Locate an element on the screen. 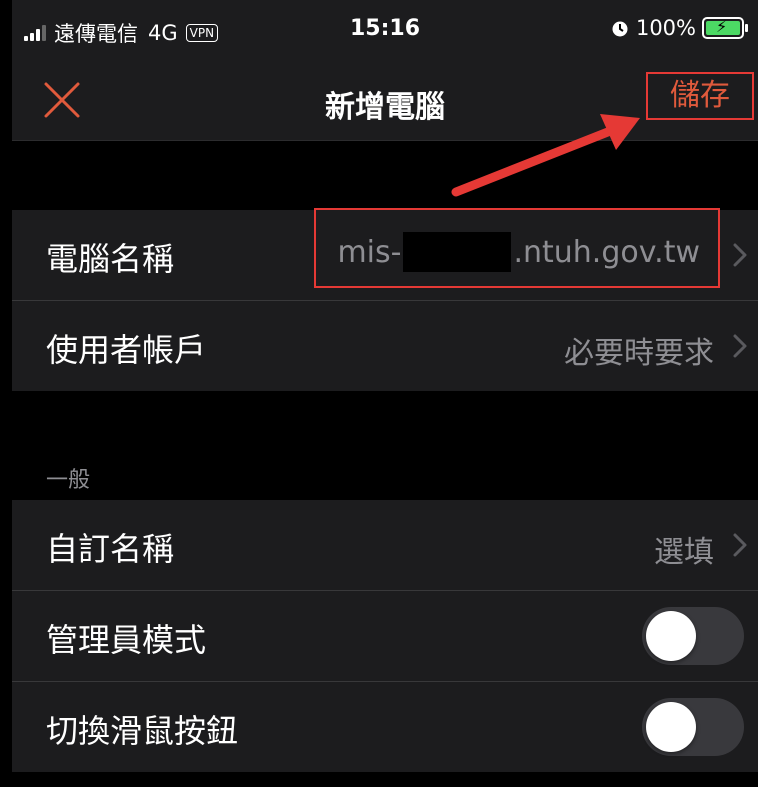  row-label: 電腦名稱 is located at coordinates (110, 259).